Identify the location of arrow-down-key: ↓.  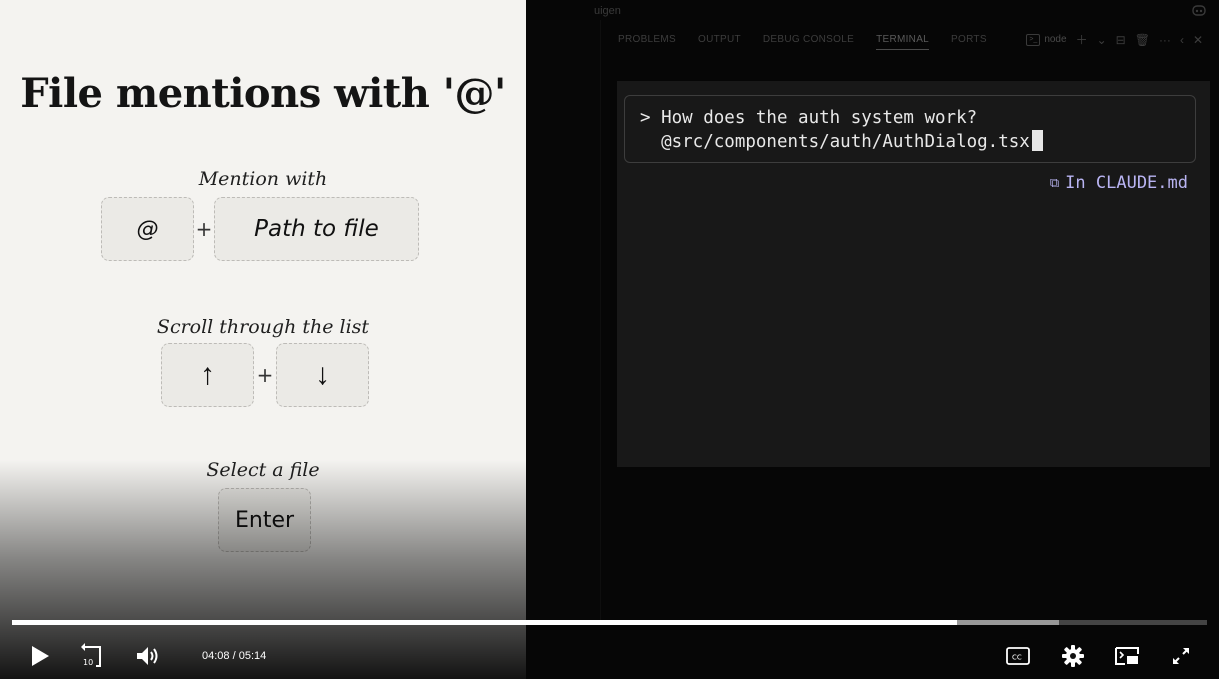
(322, 375).